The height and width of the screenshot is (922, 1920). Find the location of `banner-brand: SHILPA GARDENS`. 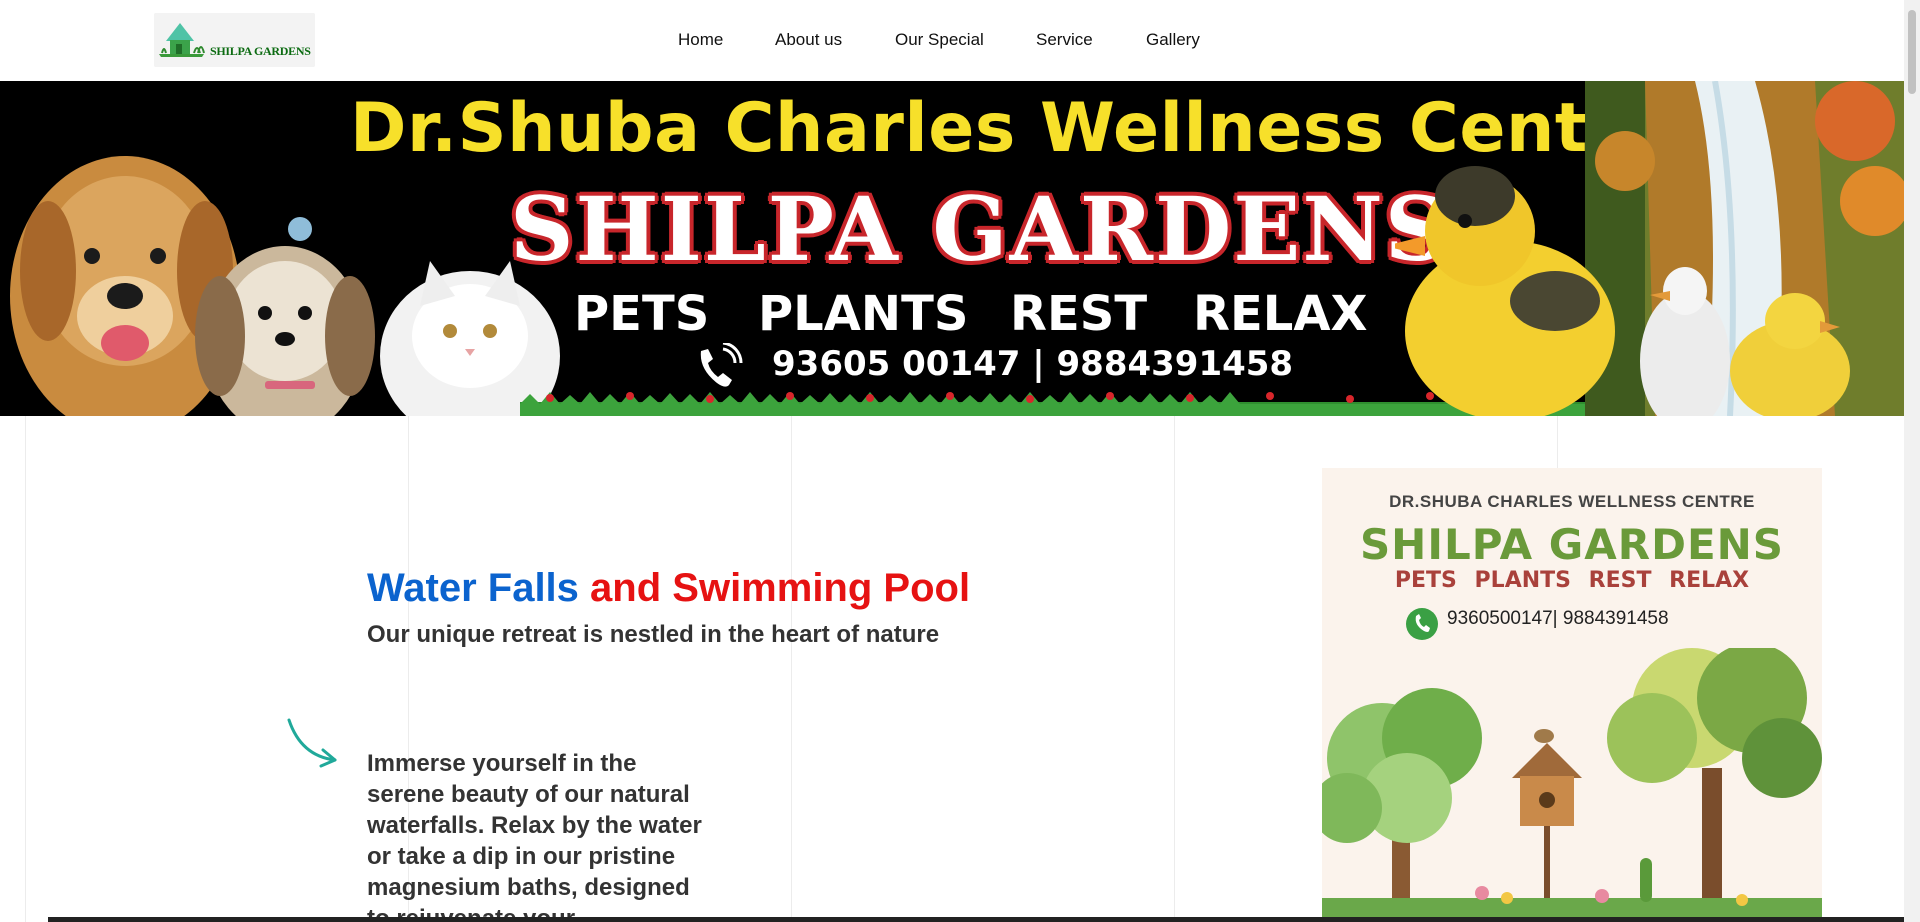

banner-brand: SHILPA GARDENS is located at coordinates (980, 229).